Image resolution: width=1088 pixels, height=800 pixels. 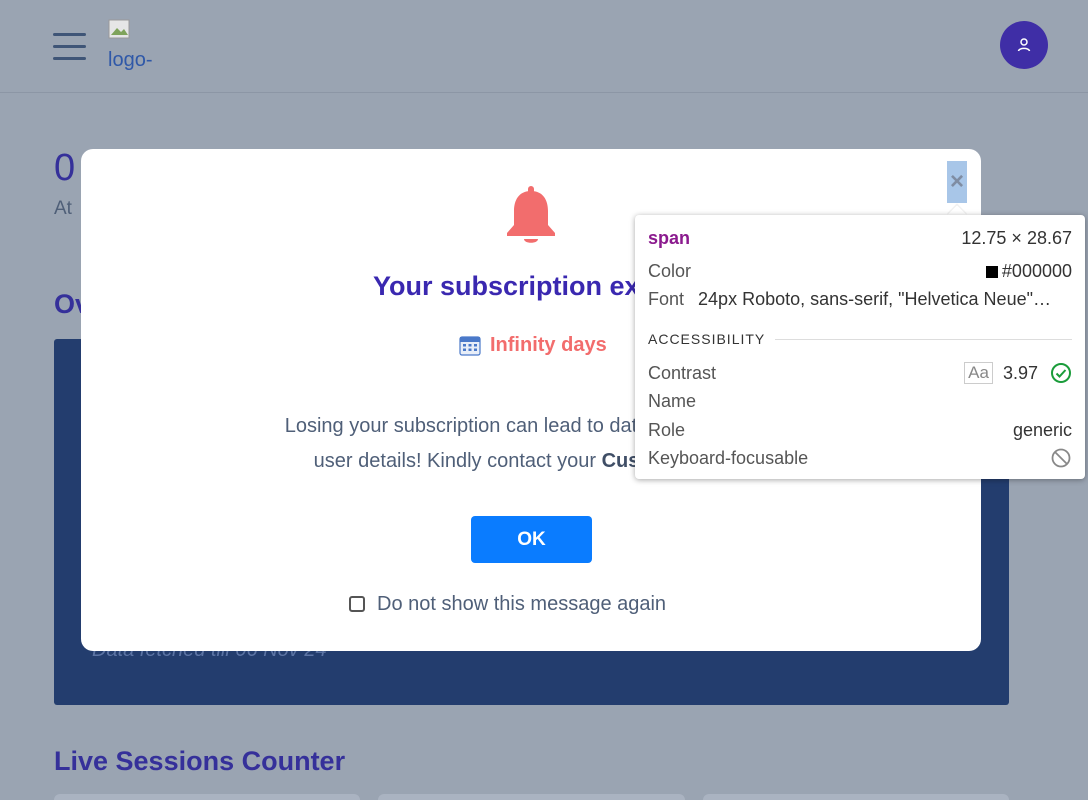 What do you see at coordinates (457, 461) in the screenshot?
I see `message-line-2: user details! Kindly contact your` at bounding box center [457, 461].